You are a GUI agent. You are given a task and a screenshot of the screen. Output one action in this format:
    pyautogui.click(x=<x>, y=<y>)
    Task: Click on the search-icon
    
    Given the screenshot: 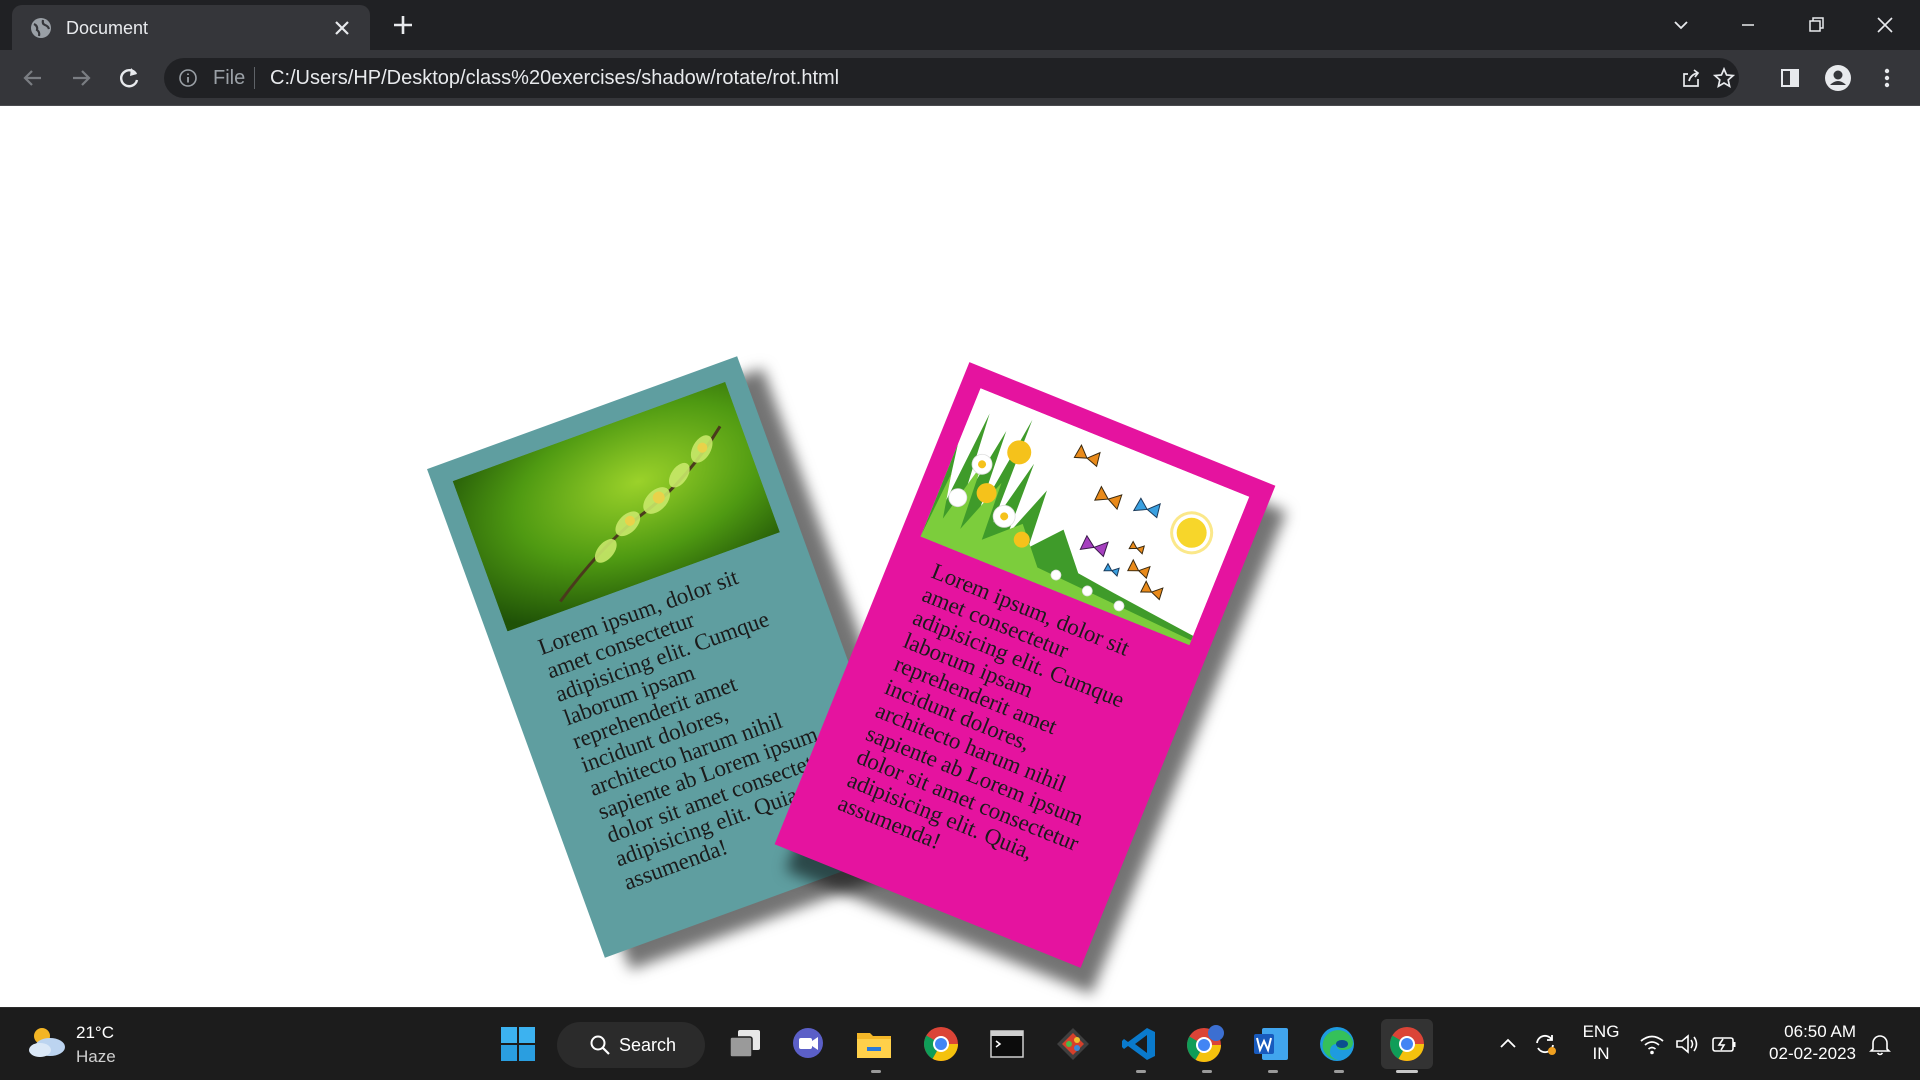 What is the action you would take?
    pyautogui.click(x=600, y=1045)
    